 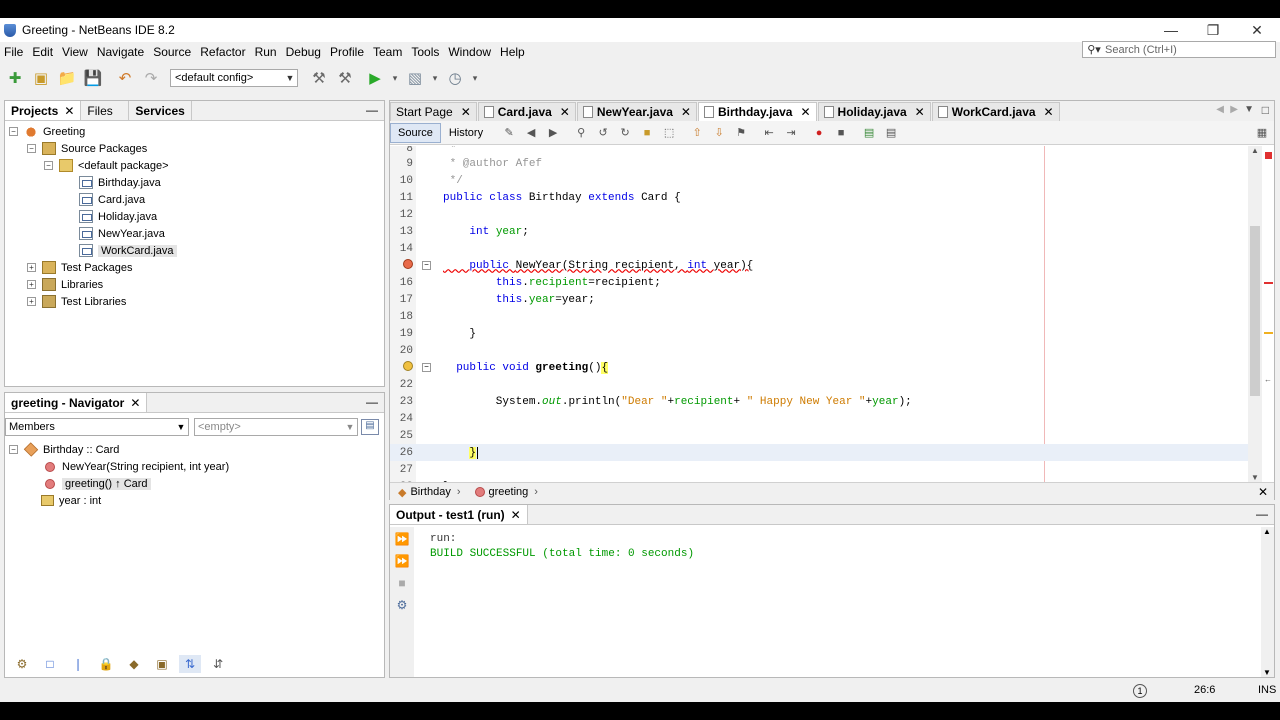 I want to click on tab-files: Files, so click(x=105, y=110).